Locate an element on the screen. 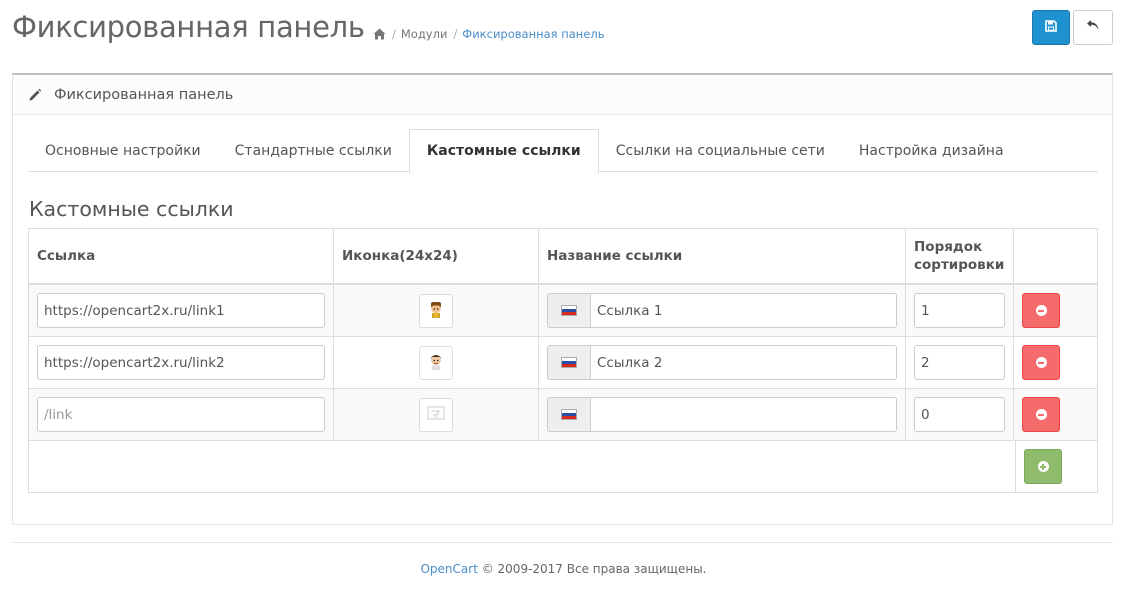 The width and height of the screenshot is (1127, 589). save-icon is located at coordinates (1051, 27).